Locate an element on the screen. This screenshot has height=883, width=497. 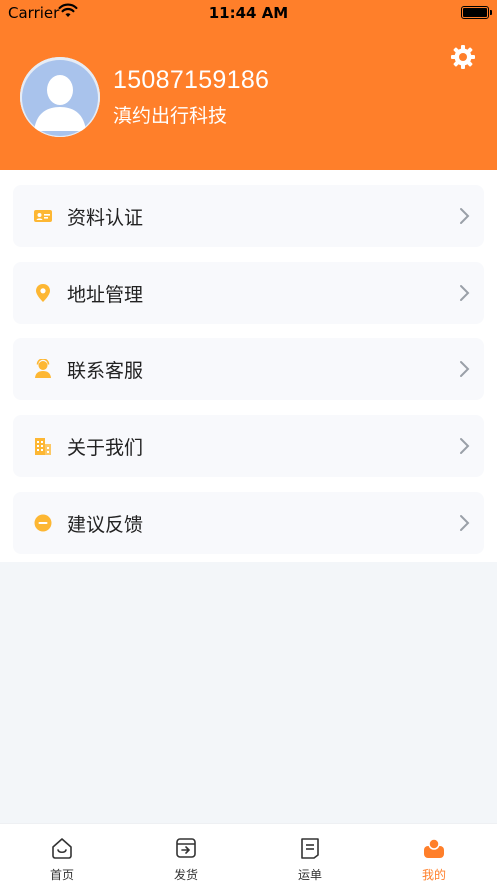
building-icon is located at coordinates (43, 446).